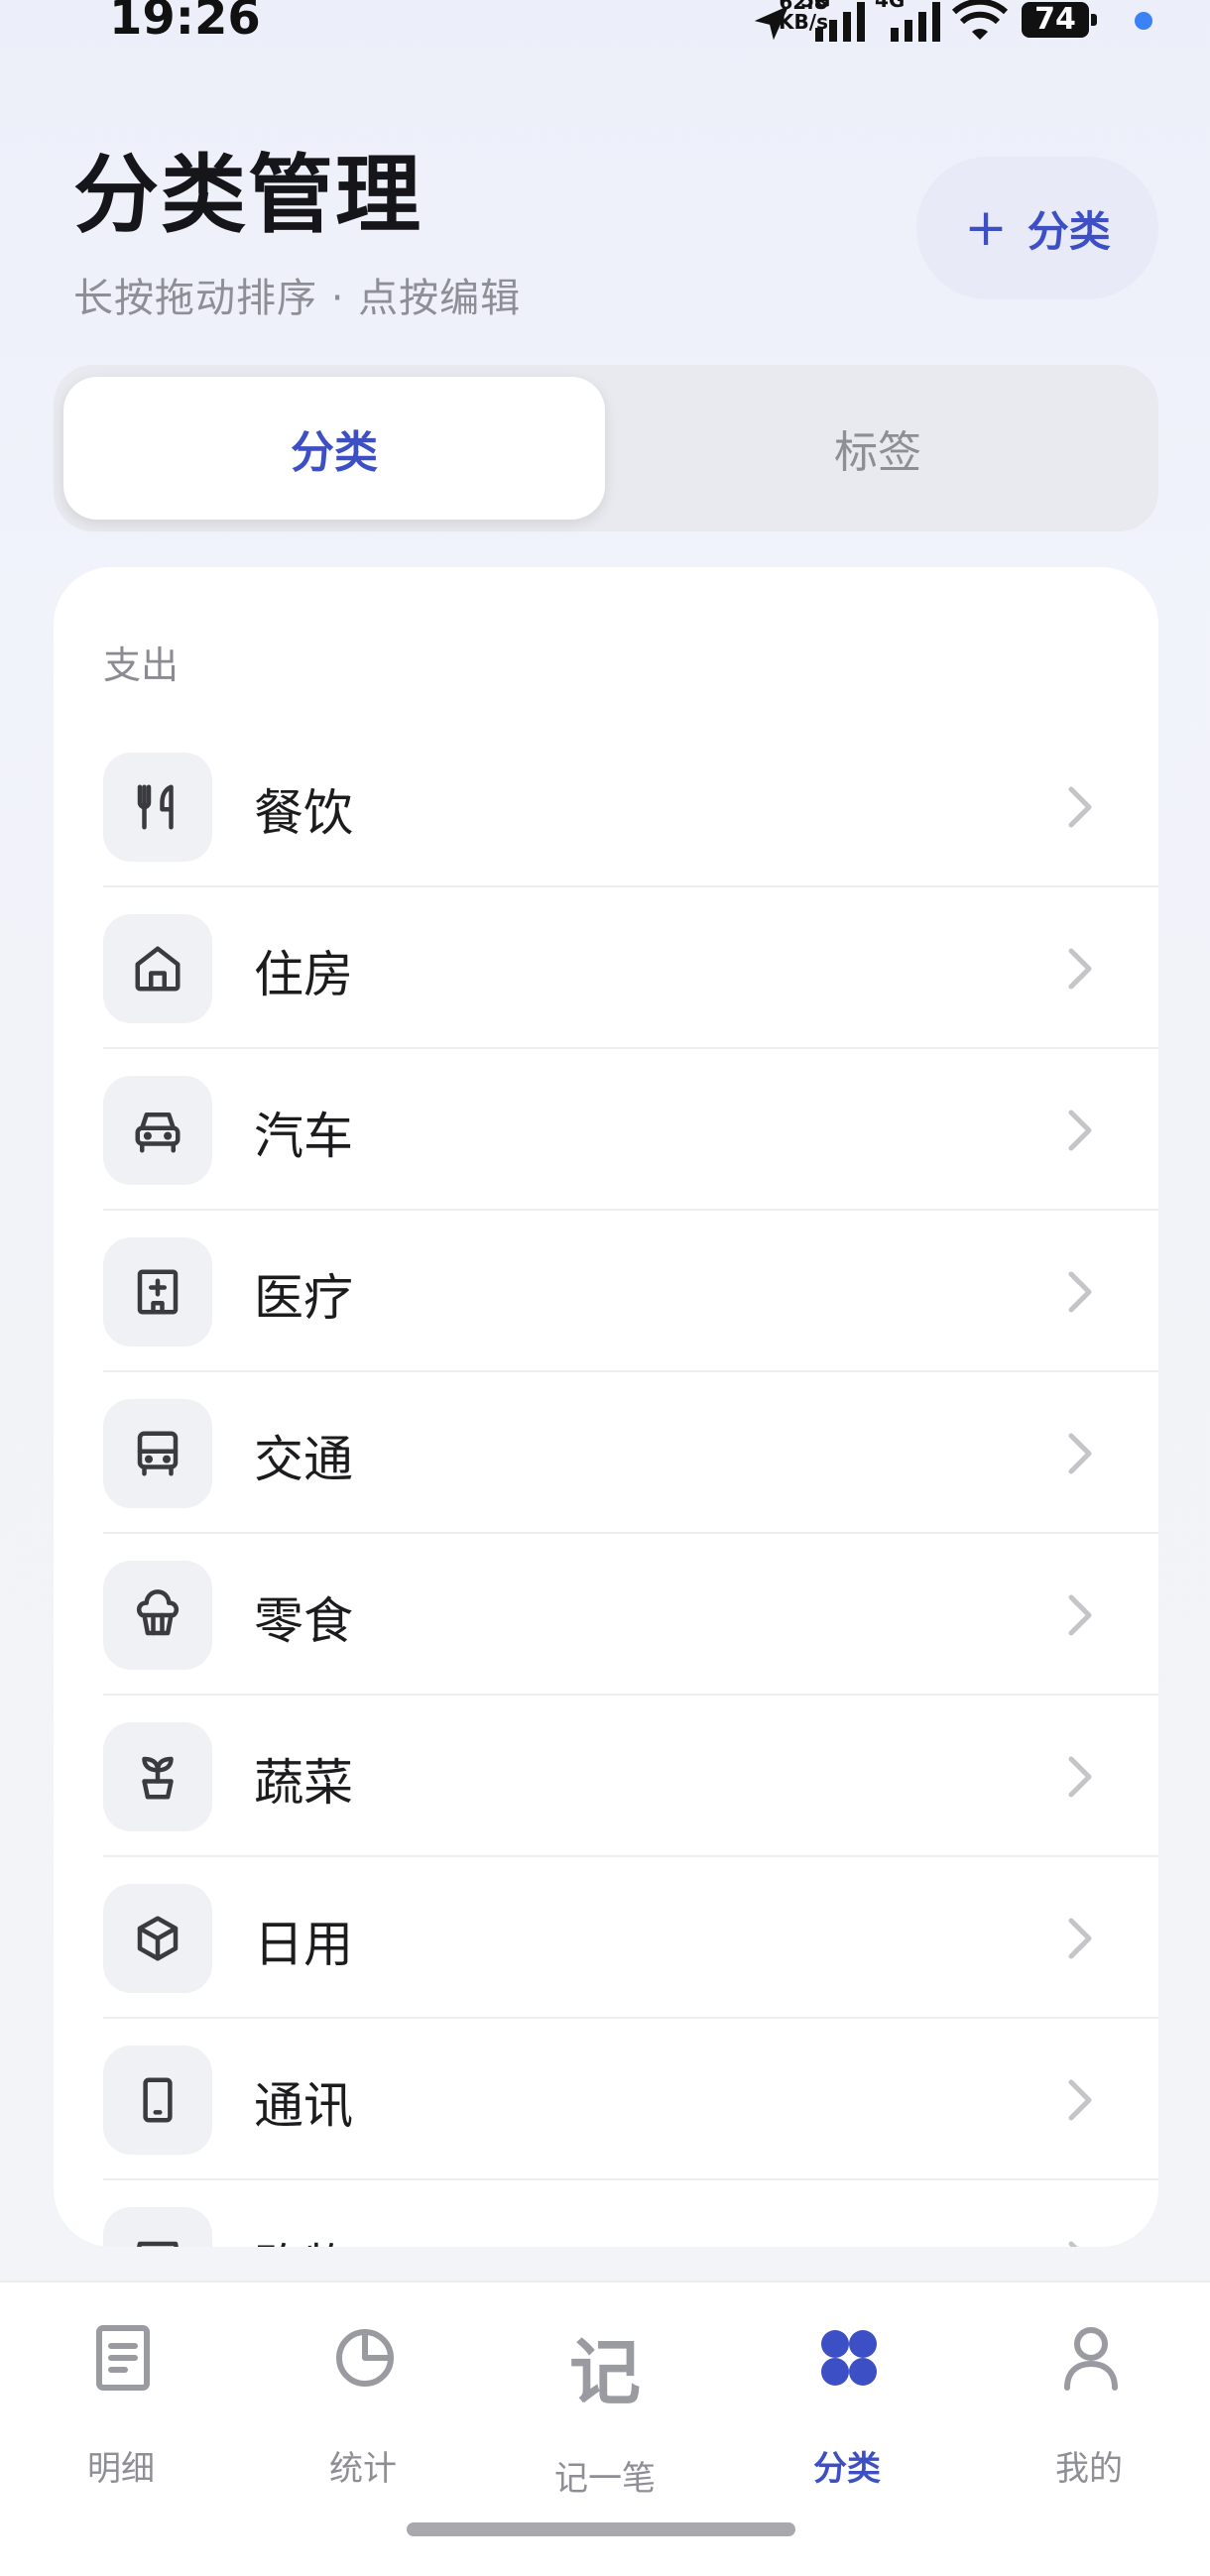 The width and height of the screenshot is (1210, 2576). What do you see at coordinates (606, 1130) in the screenshot?
I see `category-item-car: 汽车` at bounding box center [606, 1130].